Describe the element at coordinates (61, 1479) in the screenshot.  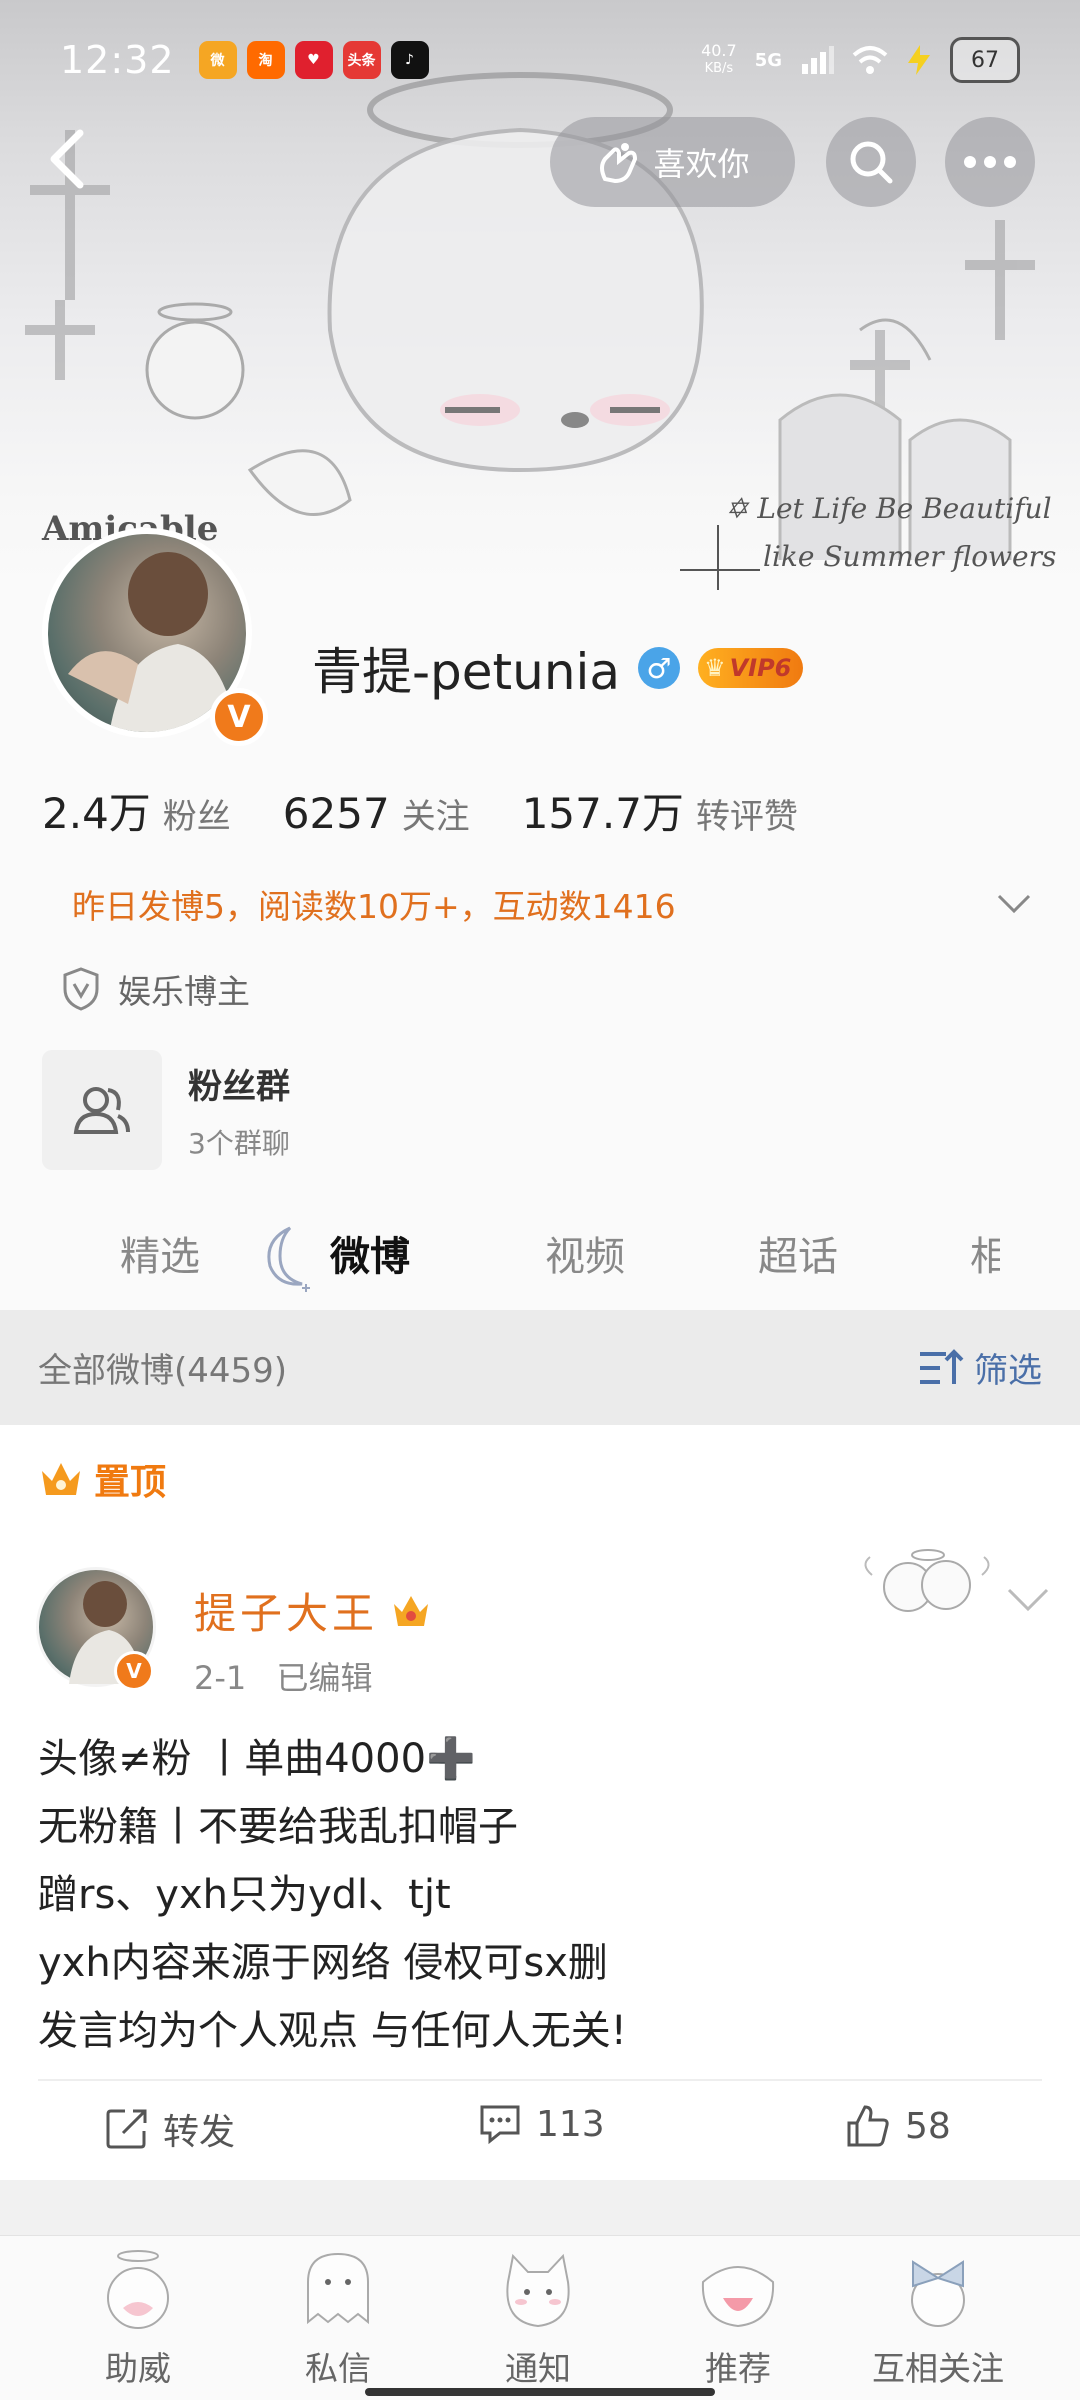
I see `pin-crown-icon` at that location.